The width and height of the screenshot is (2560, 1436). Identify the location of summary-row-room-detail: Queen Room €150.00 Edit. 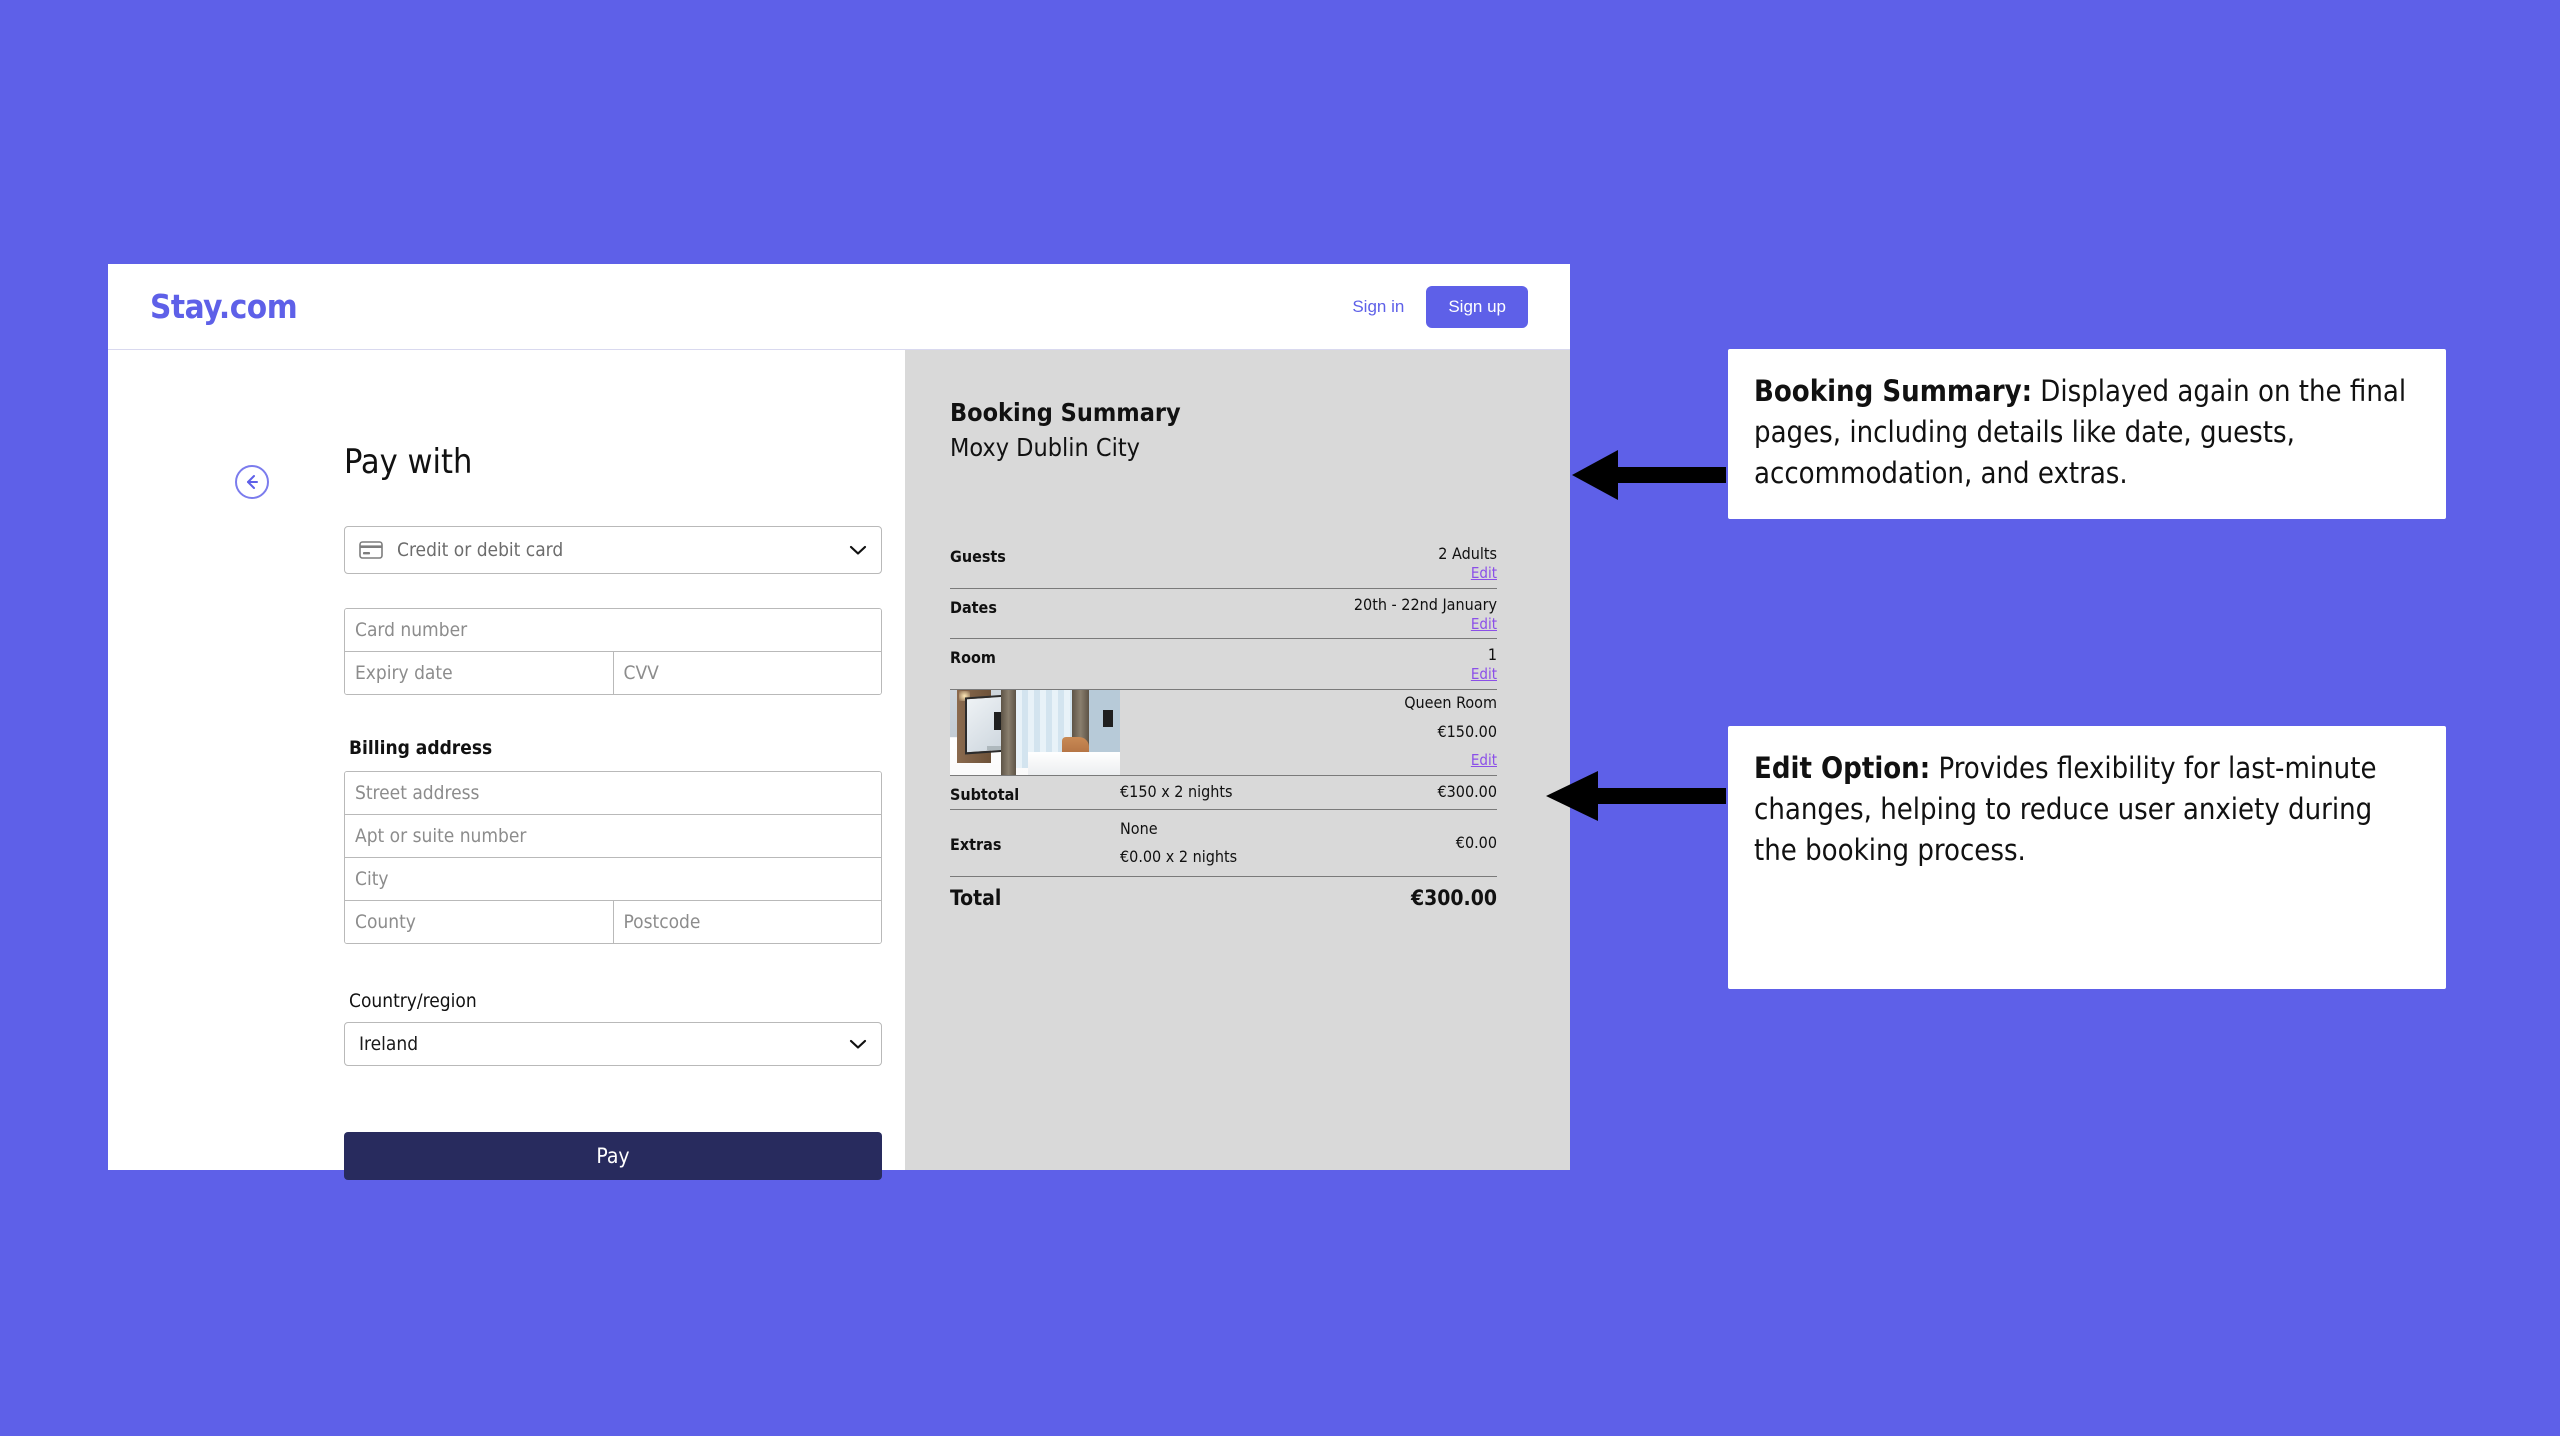
(1223, 732).